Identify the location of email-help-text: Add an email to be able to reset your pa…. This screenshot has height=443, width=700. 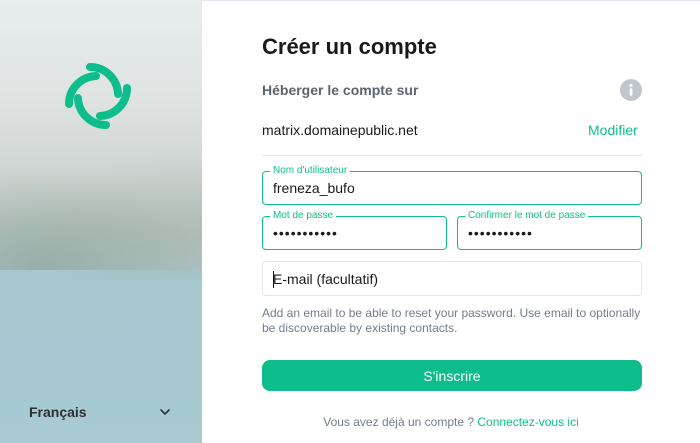
(451, 320).